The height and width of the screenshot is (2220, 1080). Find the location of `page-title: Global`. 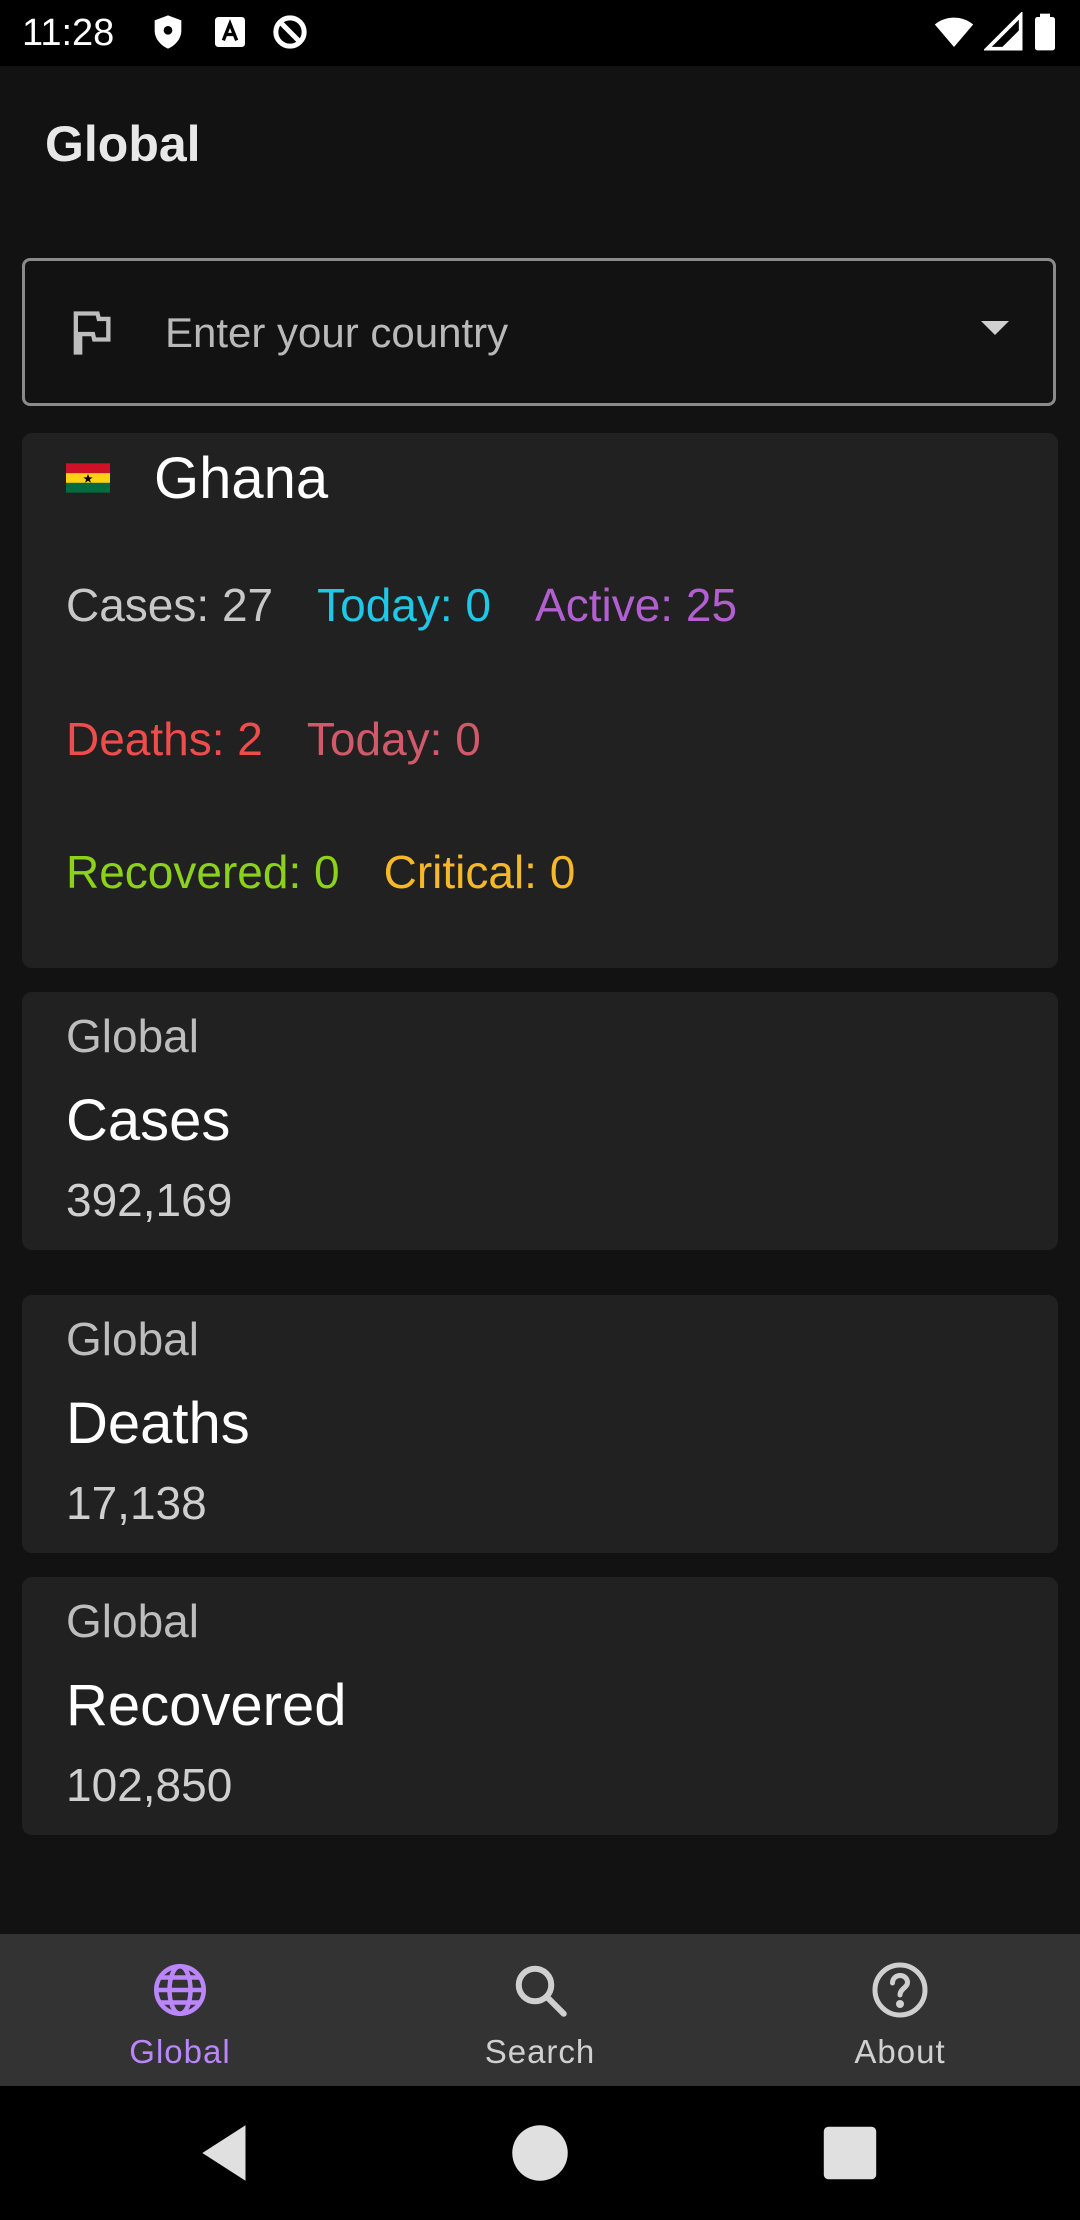

page-title: Global is located at coordinates (123, 144).